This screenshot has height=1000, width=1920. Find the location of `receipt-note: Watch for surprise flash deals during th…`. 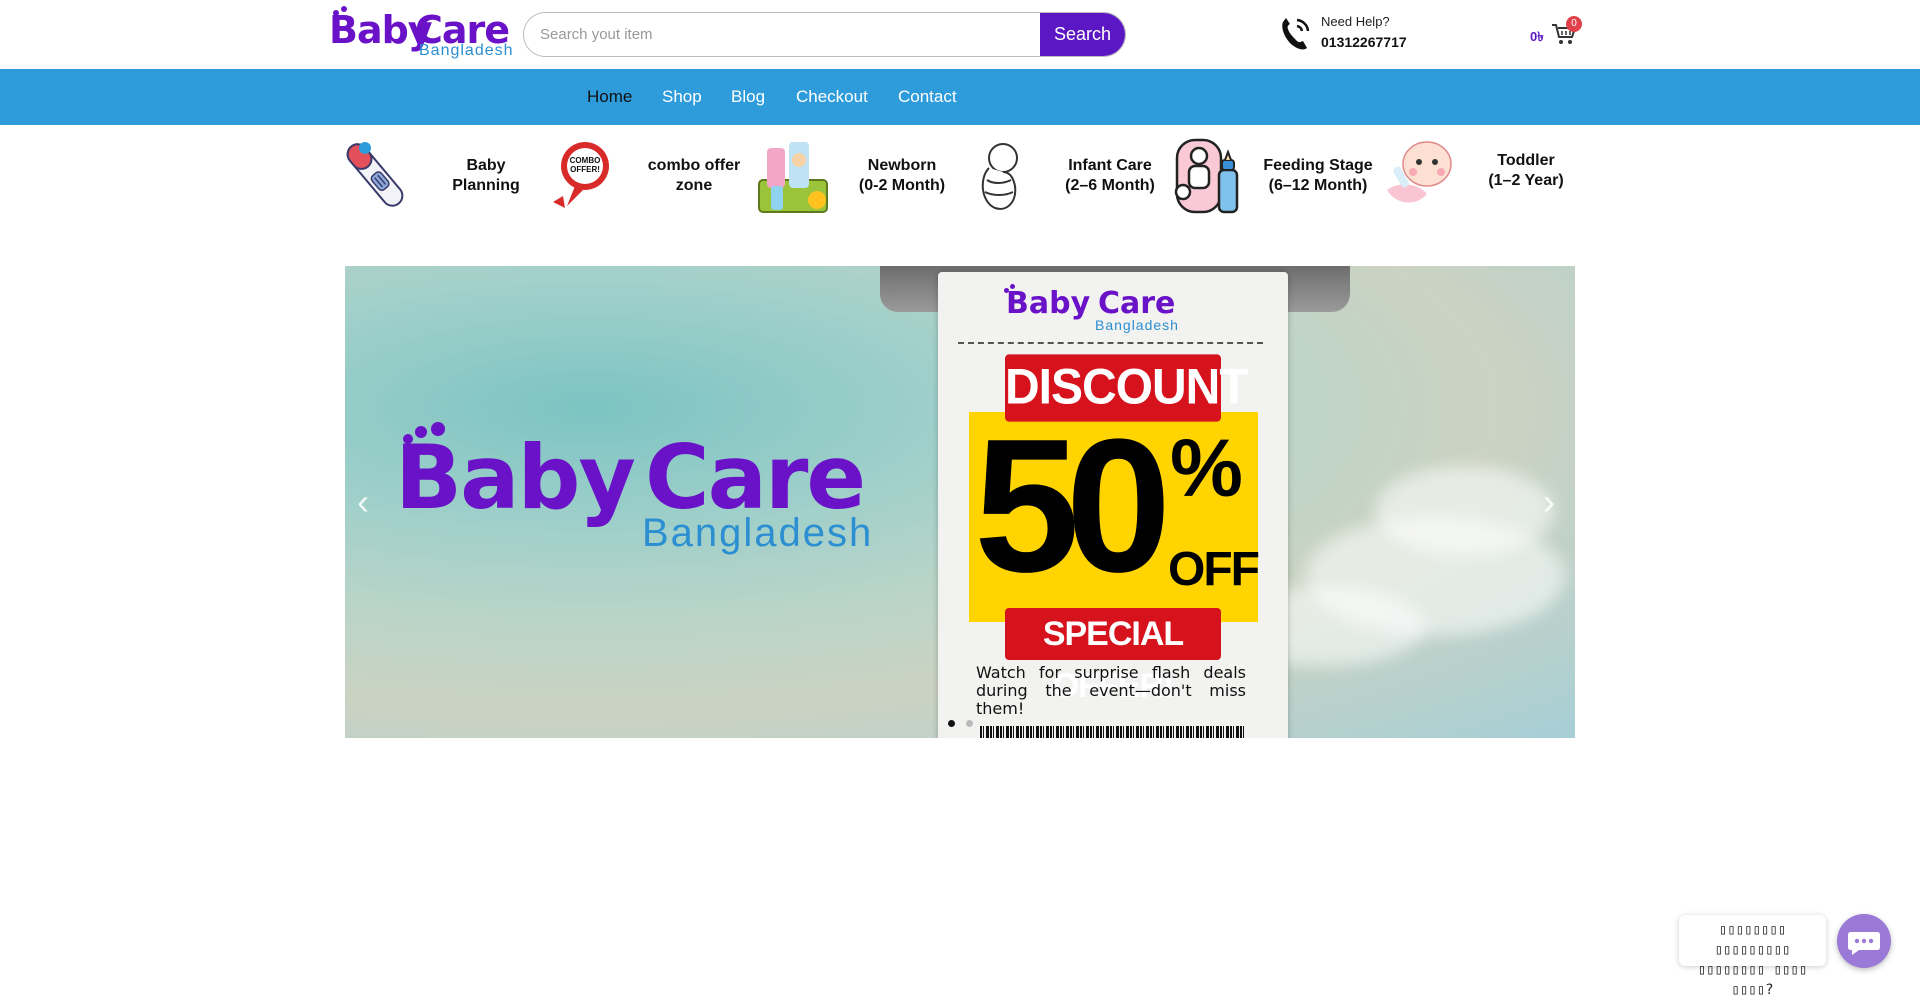

receipt-note: Watch for surprise flash deals during th… is located at coordinates (1111, 690).